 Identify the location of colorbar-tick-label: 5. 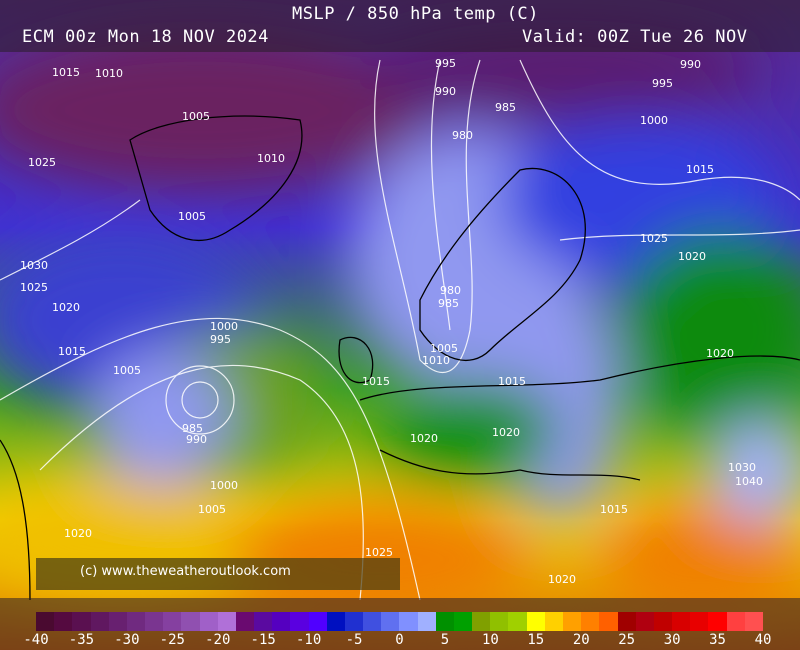
(445, 640).